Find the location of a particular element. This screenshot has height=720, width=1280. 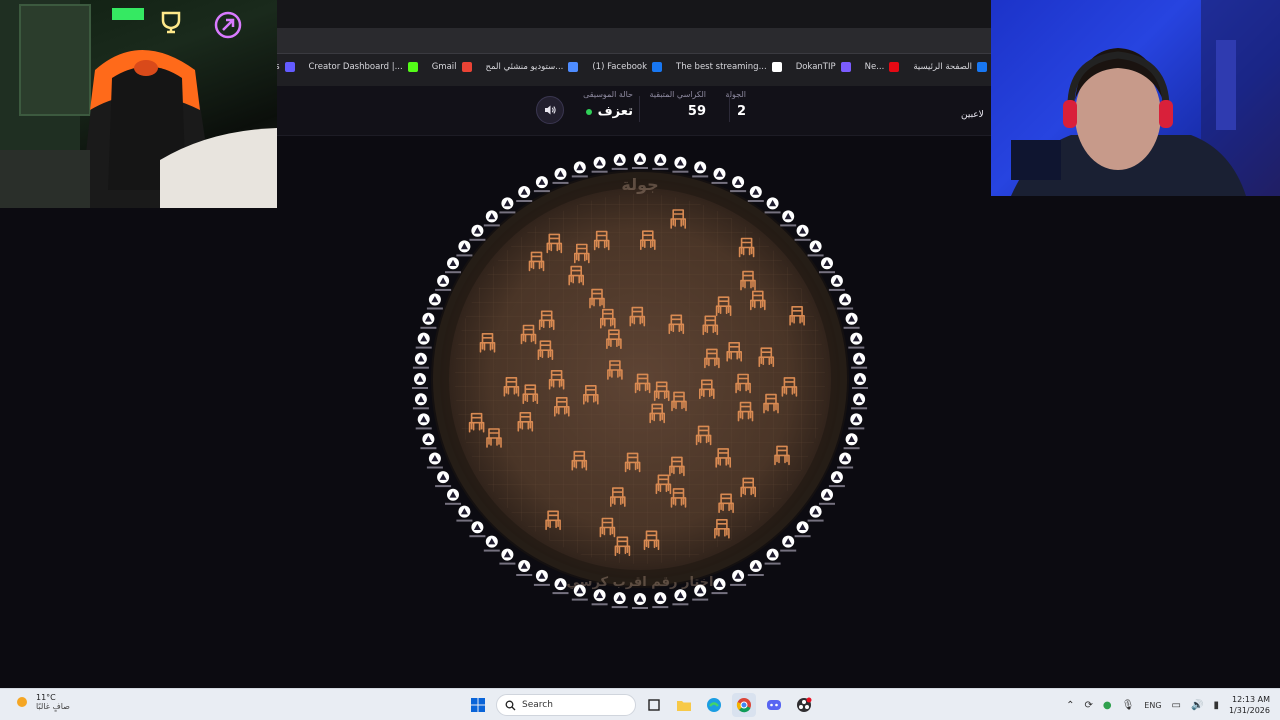

bookmark-item: Gmail is located at coordinates (452, 67).